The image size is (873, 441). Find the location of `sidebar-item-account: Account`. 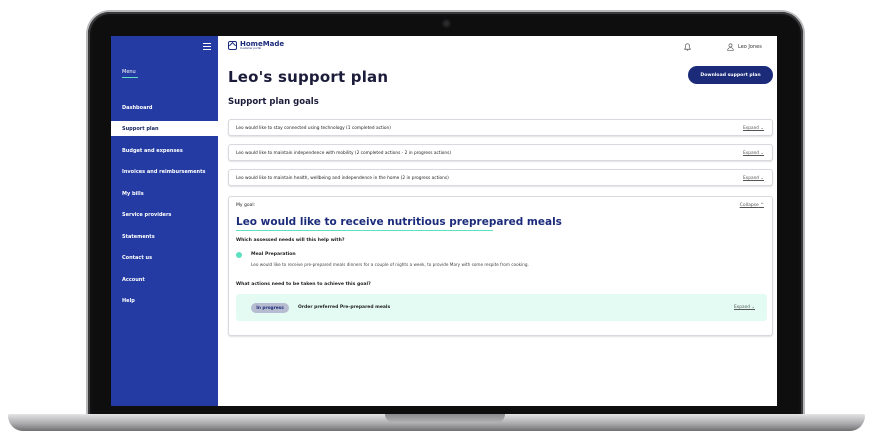

sidebar-item-account: Account is located at coordinates (164, 279).